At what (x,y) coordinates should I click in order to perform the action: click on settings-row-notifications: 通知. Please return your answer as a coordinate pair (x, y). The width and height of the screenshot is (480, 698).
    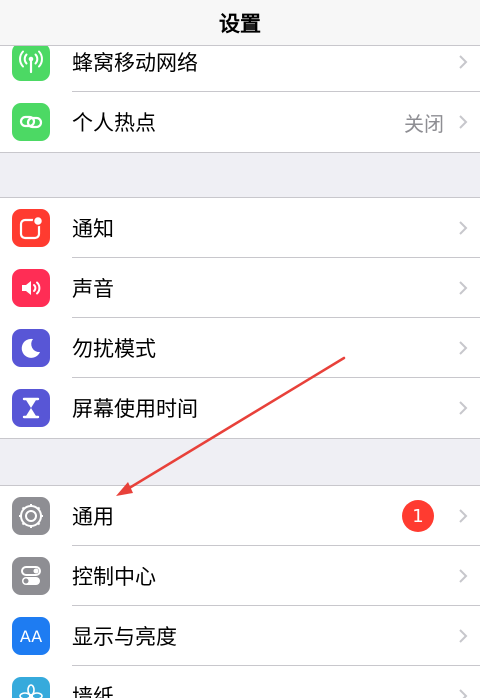
    Looking at the image, I should click on (240, 228).